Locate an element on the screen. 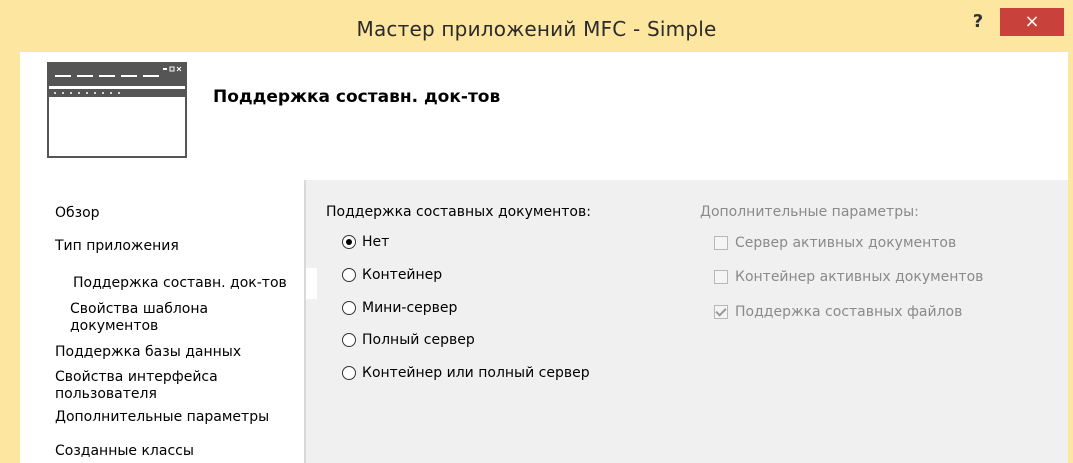 Image resolution: width=1073 pixels, height=463 pixels. checkbox-label: Поддержка составных файлов is located at coordinates (849, 312).